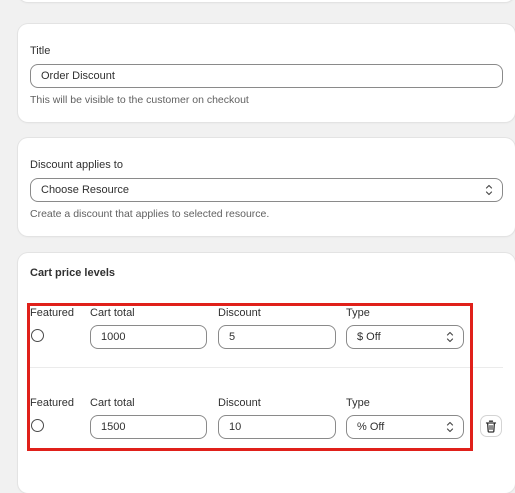 Image resolution: width=515 pixels, height=493 pixels. I want to click on row1-type-label: Type, so click(358, 313).